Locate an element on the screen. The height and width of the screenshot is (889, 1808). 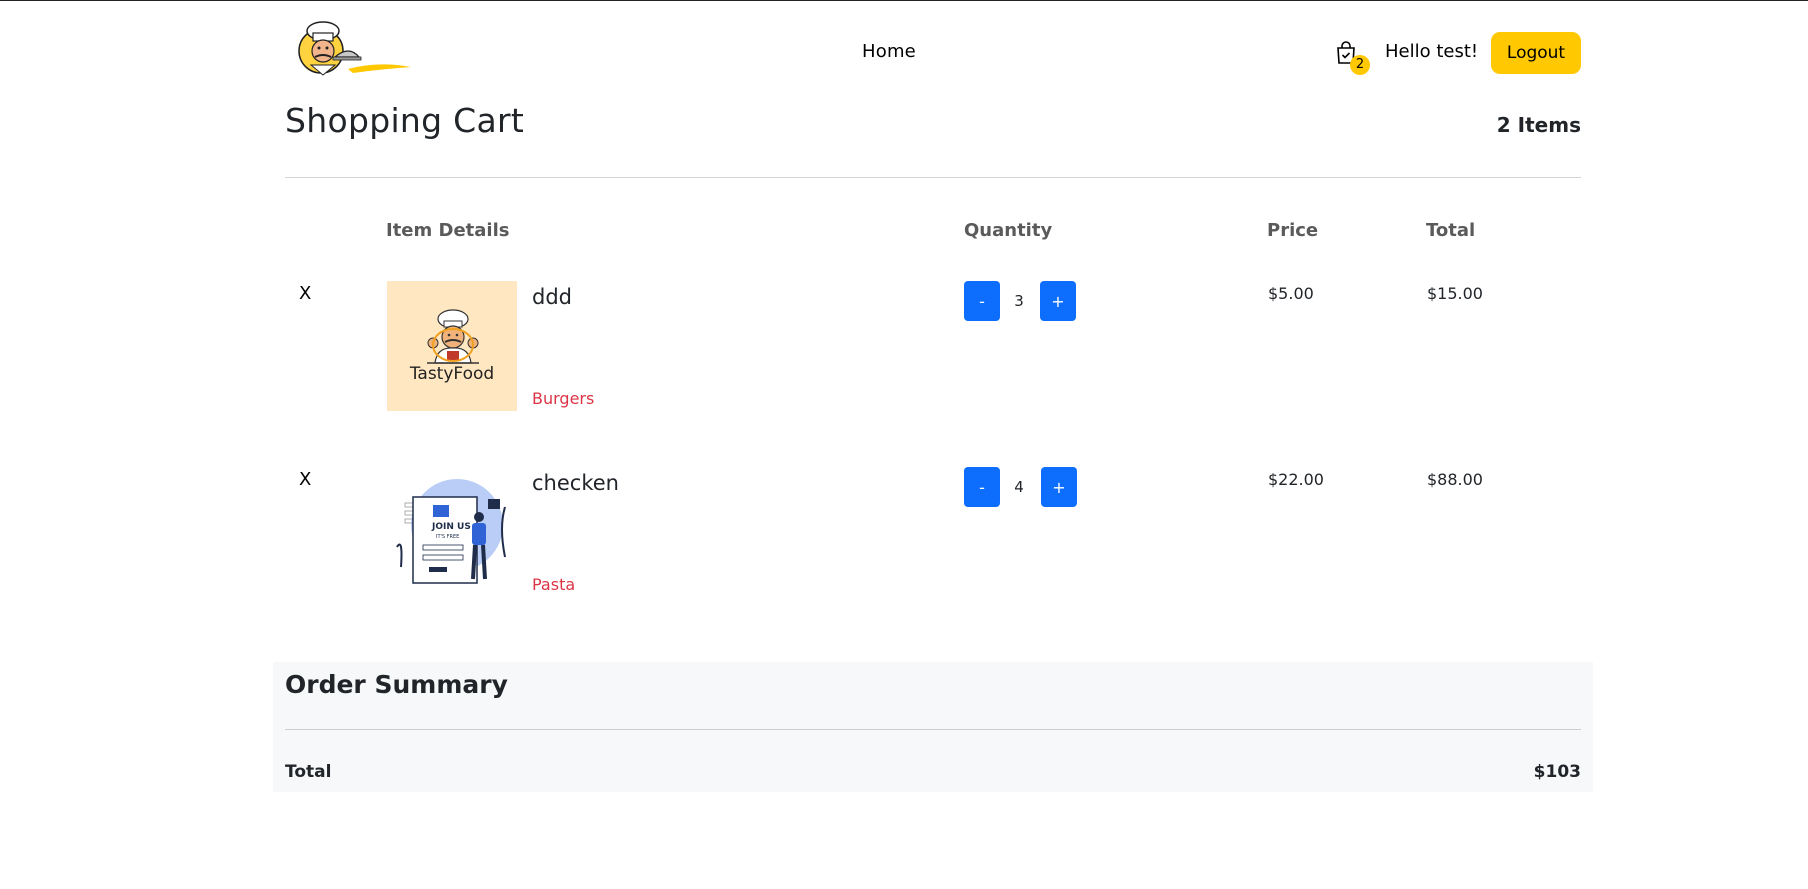
order-summary: Order Summary Total $103 is located at coordinates (933, 727).